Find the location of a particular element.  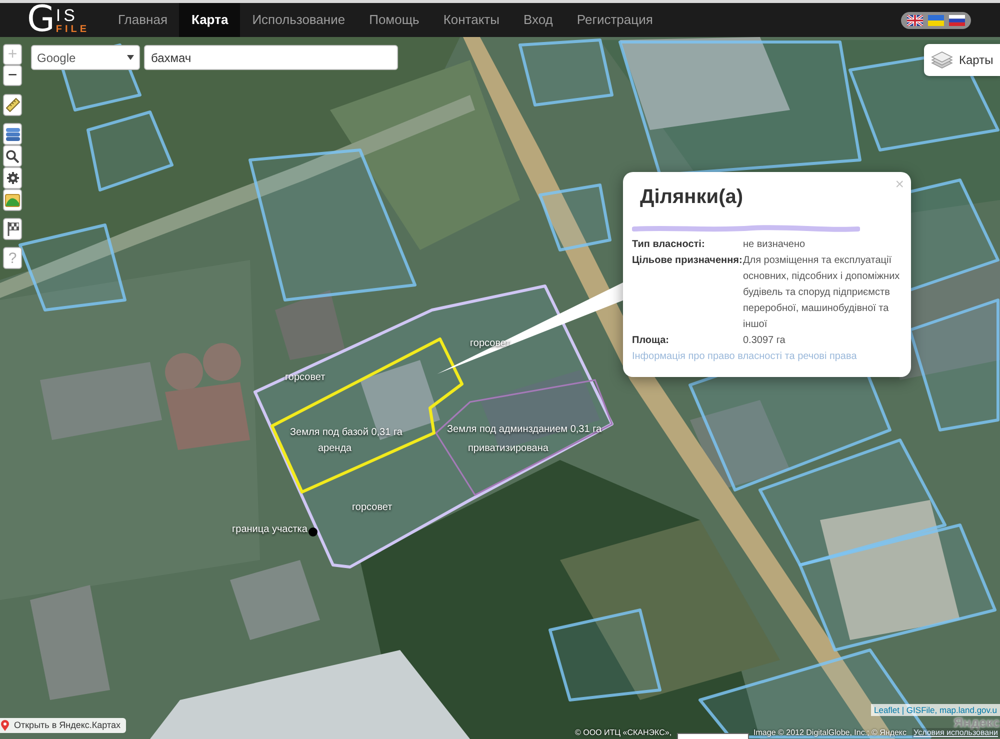

british-flag-icon is located at coordinates (915, 20).